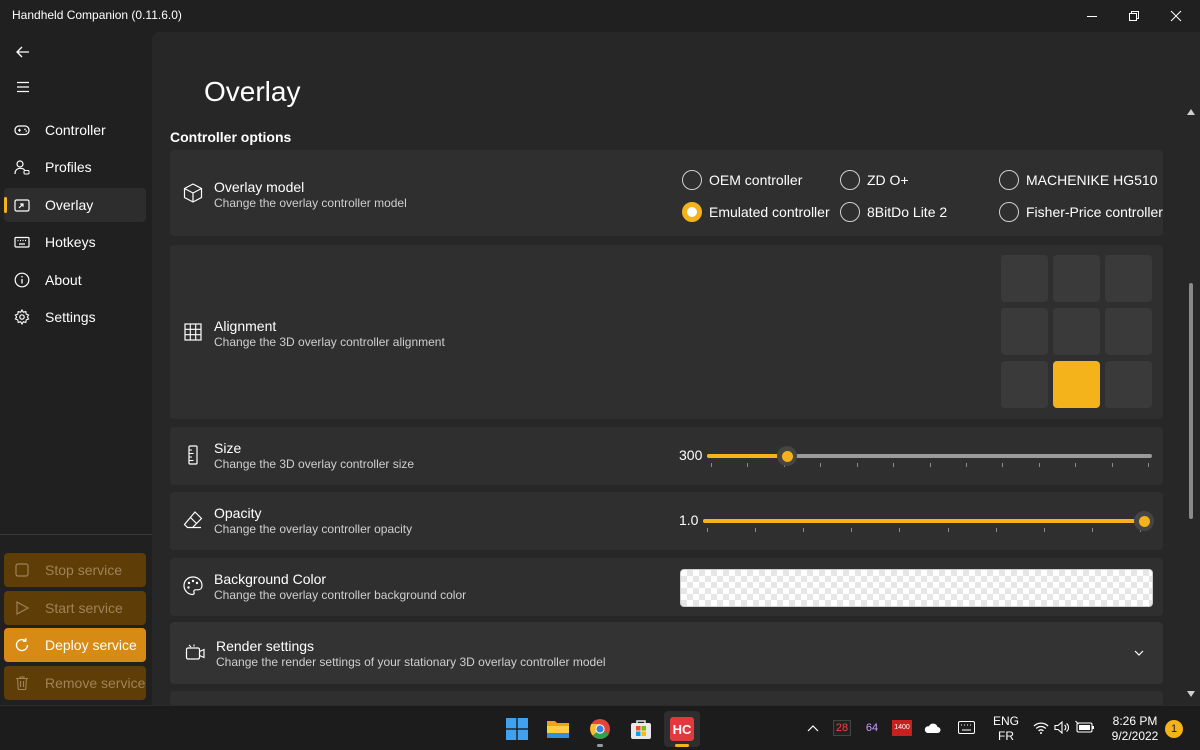 The width and height of the screenshot is (1200, 750). I want to click on input-language: ENG, so click(1006, 721).